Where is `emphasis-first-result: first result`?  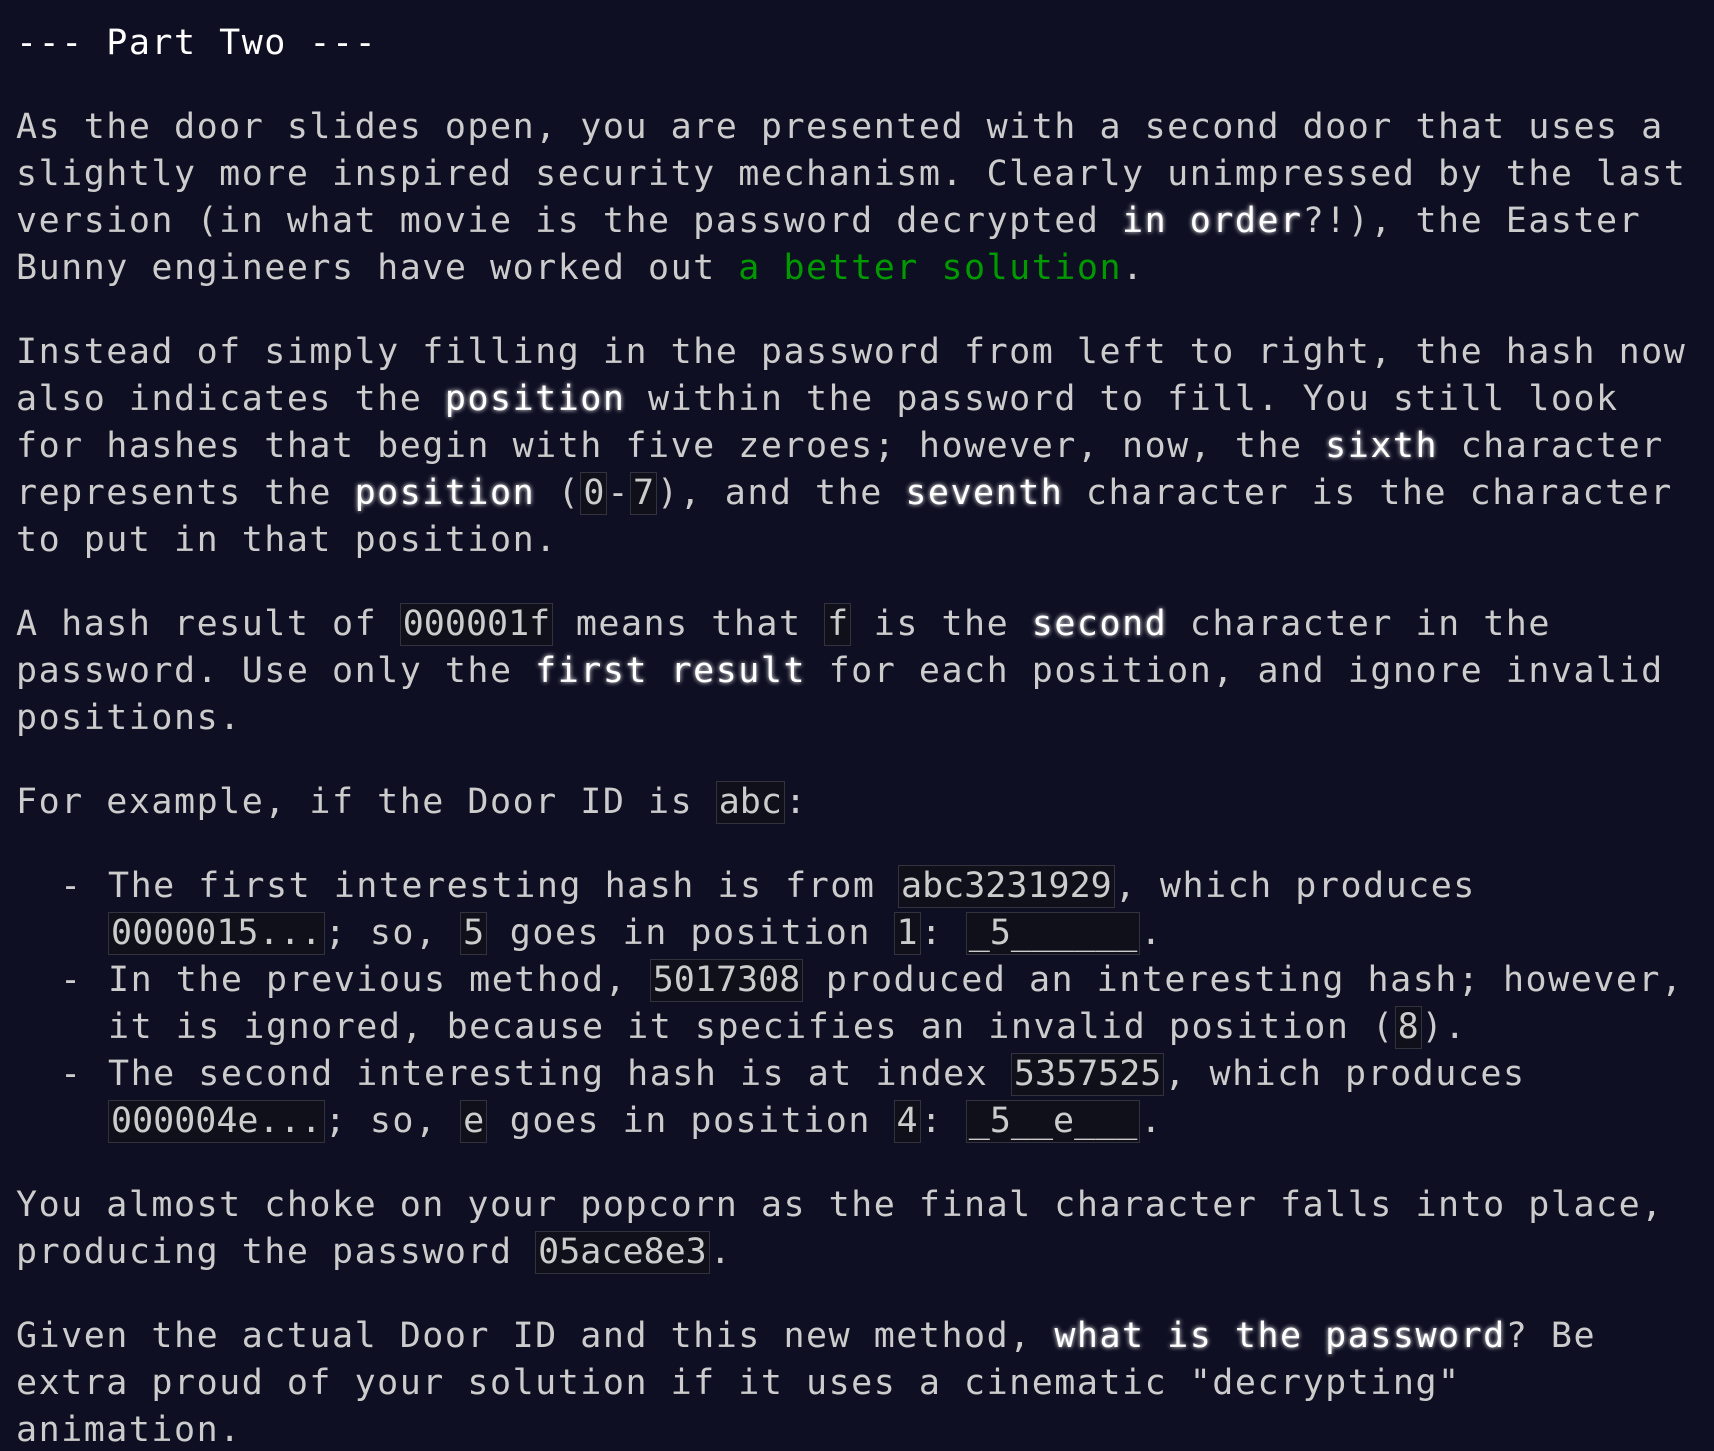
emphasis-first-result: first result is located at coordinates (671, 671).